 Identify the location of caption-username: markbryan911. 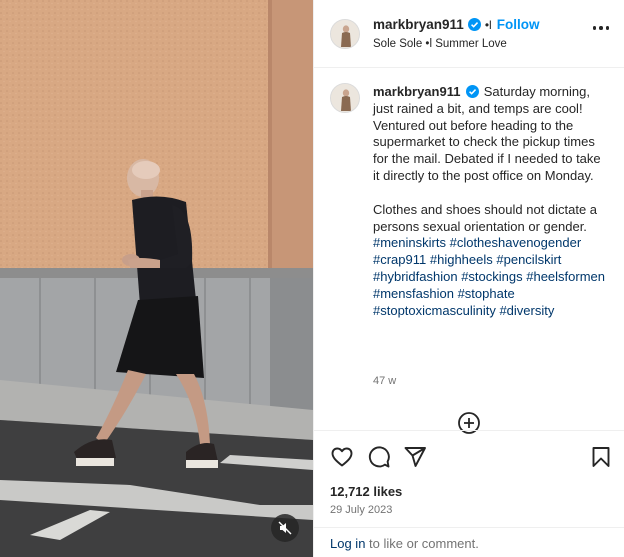
(416, 91).